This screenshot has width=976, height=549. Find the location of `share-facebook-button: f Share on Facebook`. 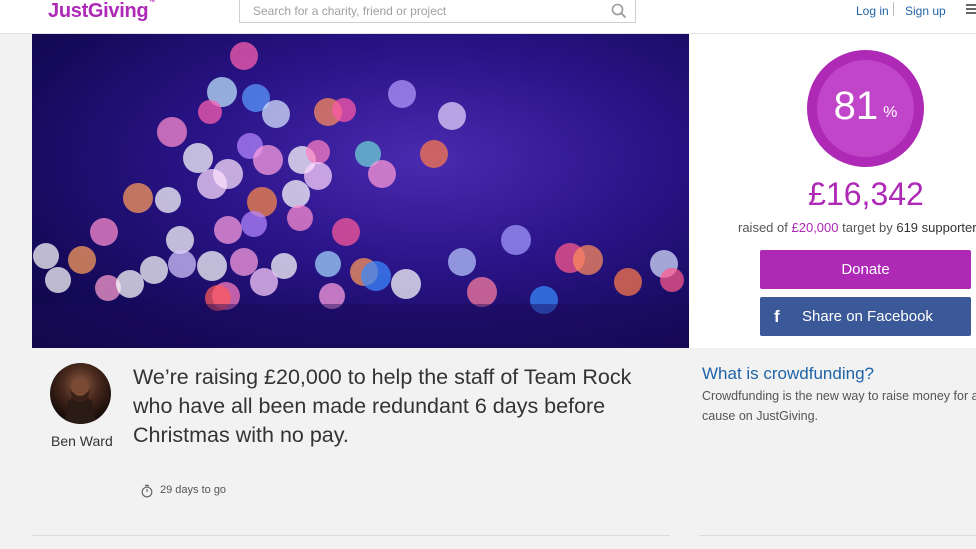

share-facebook-button: f Share on Facebook is located at coordinates (865, 316).